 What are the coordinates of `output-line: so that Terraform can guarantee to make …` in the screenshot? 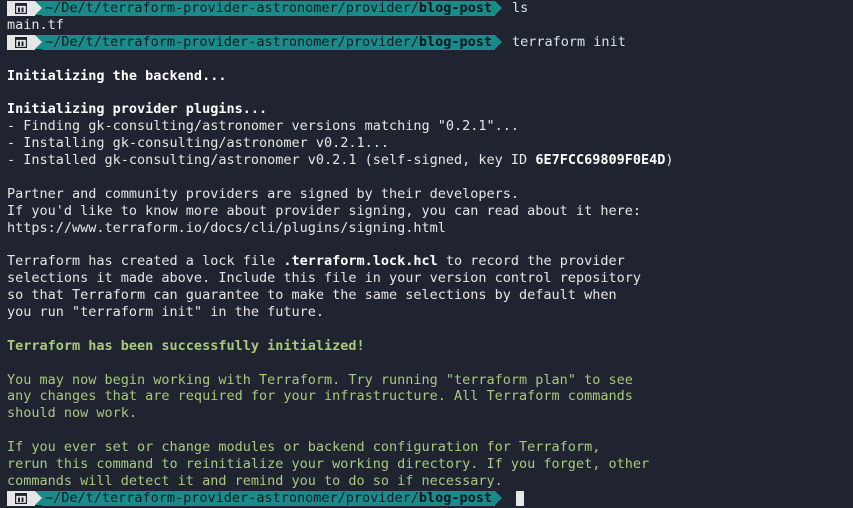 It's located at (312, 295).